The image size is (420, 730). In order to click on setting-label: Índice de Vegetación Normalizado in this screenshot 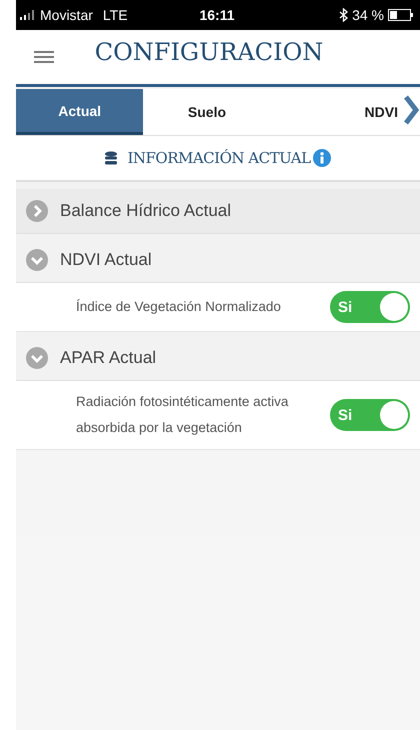, I will do `click(179, 307)`.